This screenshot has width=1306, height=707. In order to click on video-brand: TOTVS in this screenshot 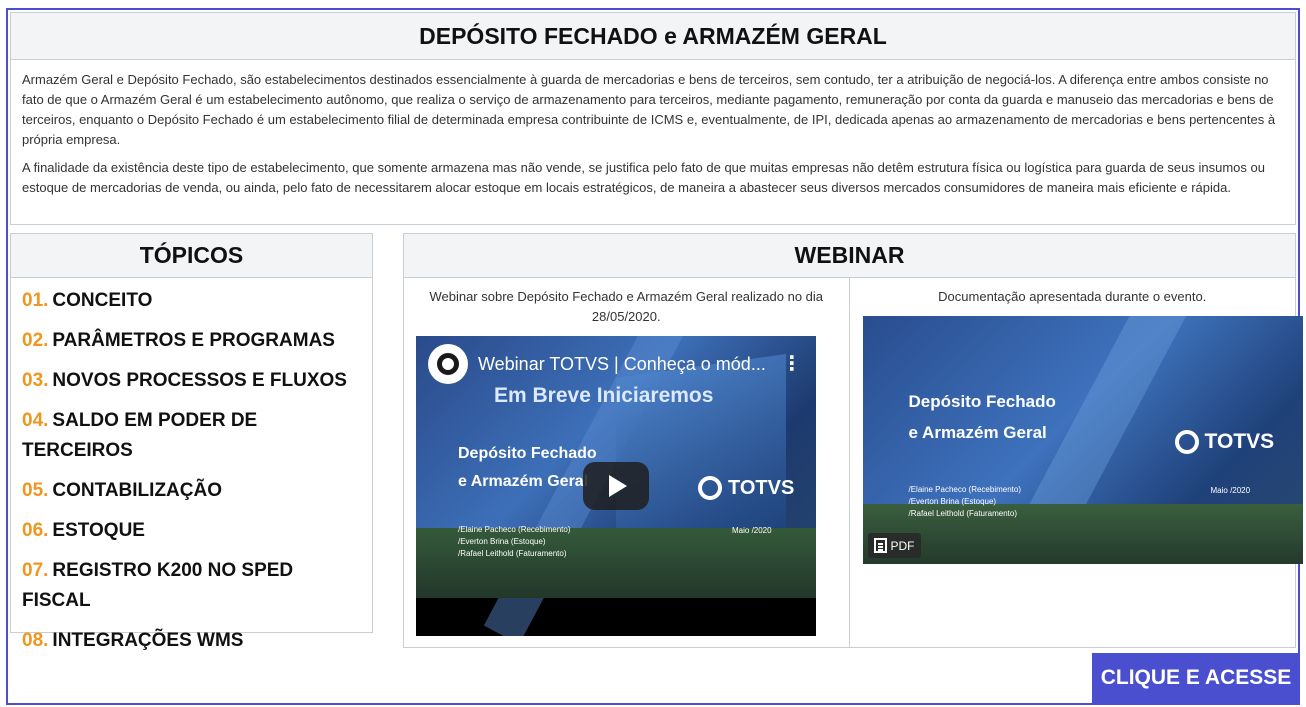, I will do `click(746, 488)`.